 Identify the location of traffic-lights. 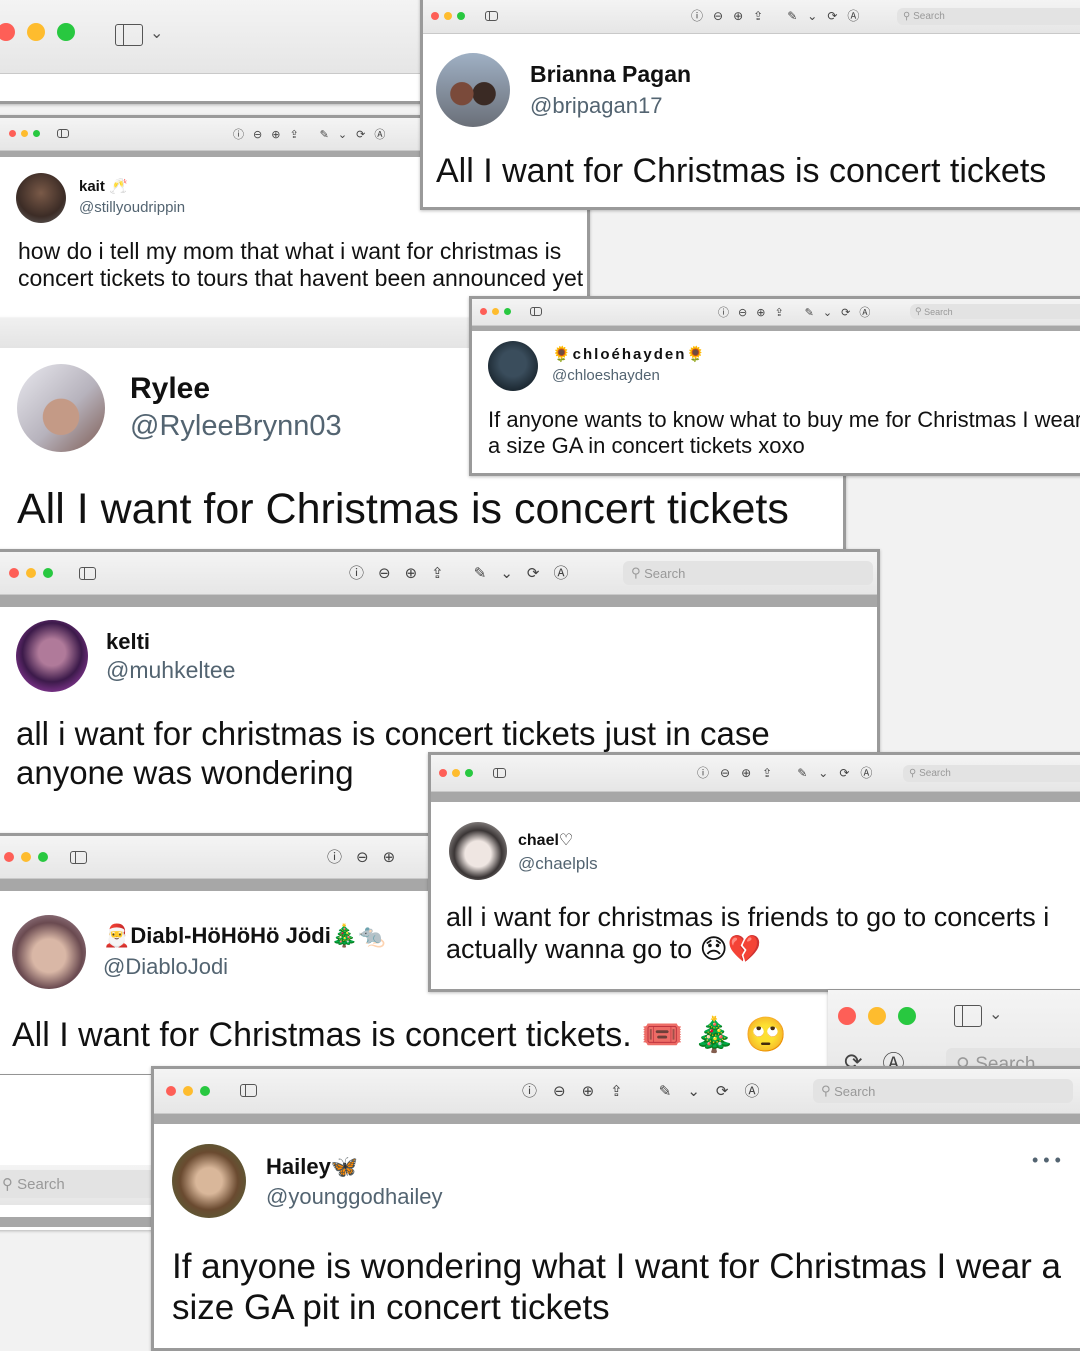
(877, 1016).